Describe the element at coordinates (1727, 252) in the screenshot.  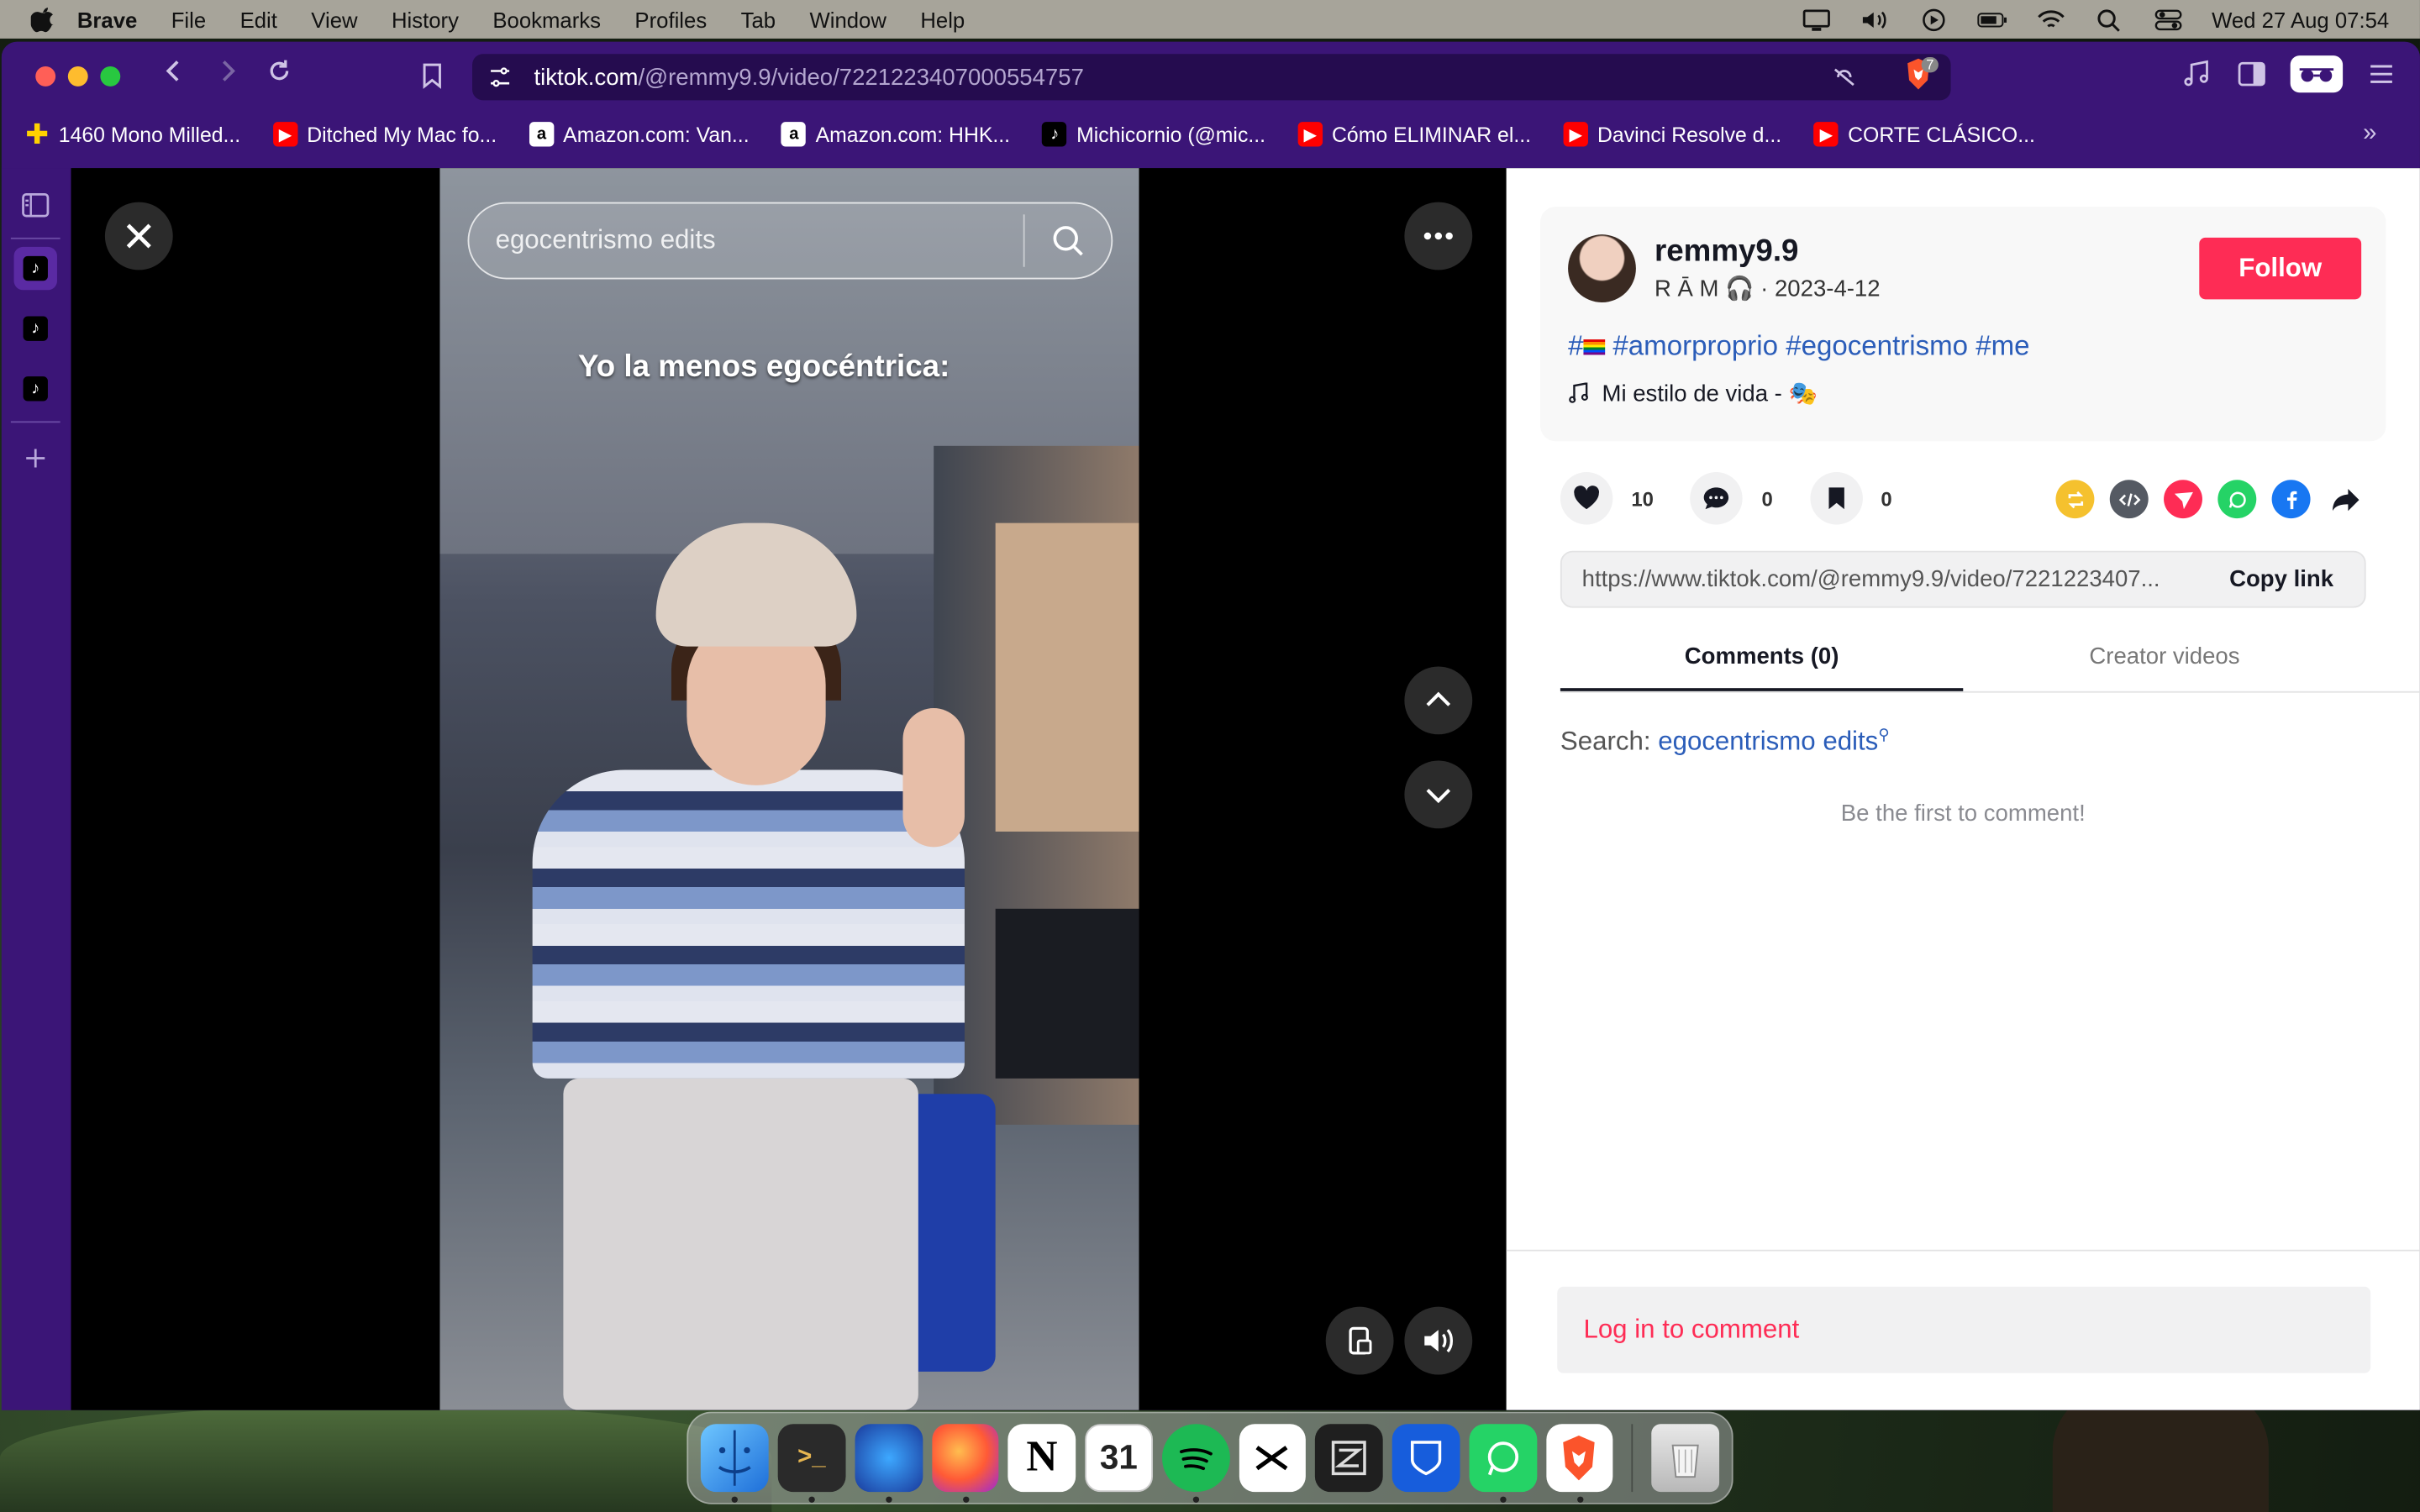
I see `author-username: remmy9.9` at that location.